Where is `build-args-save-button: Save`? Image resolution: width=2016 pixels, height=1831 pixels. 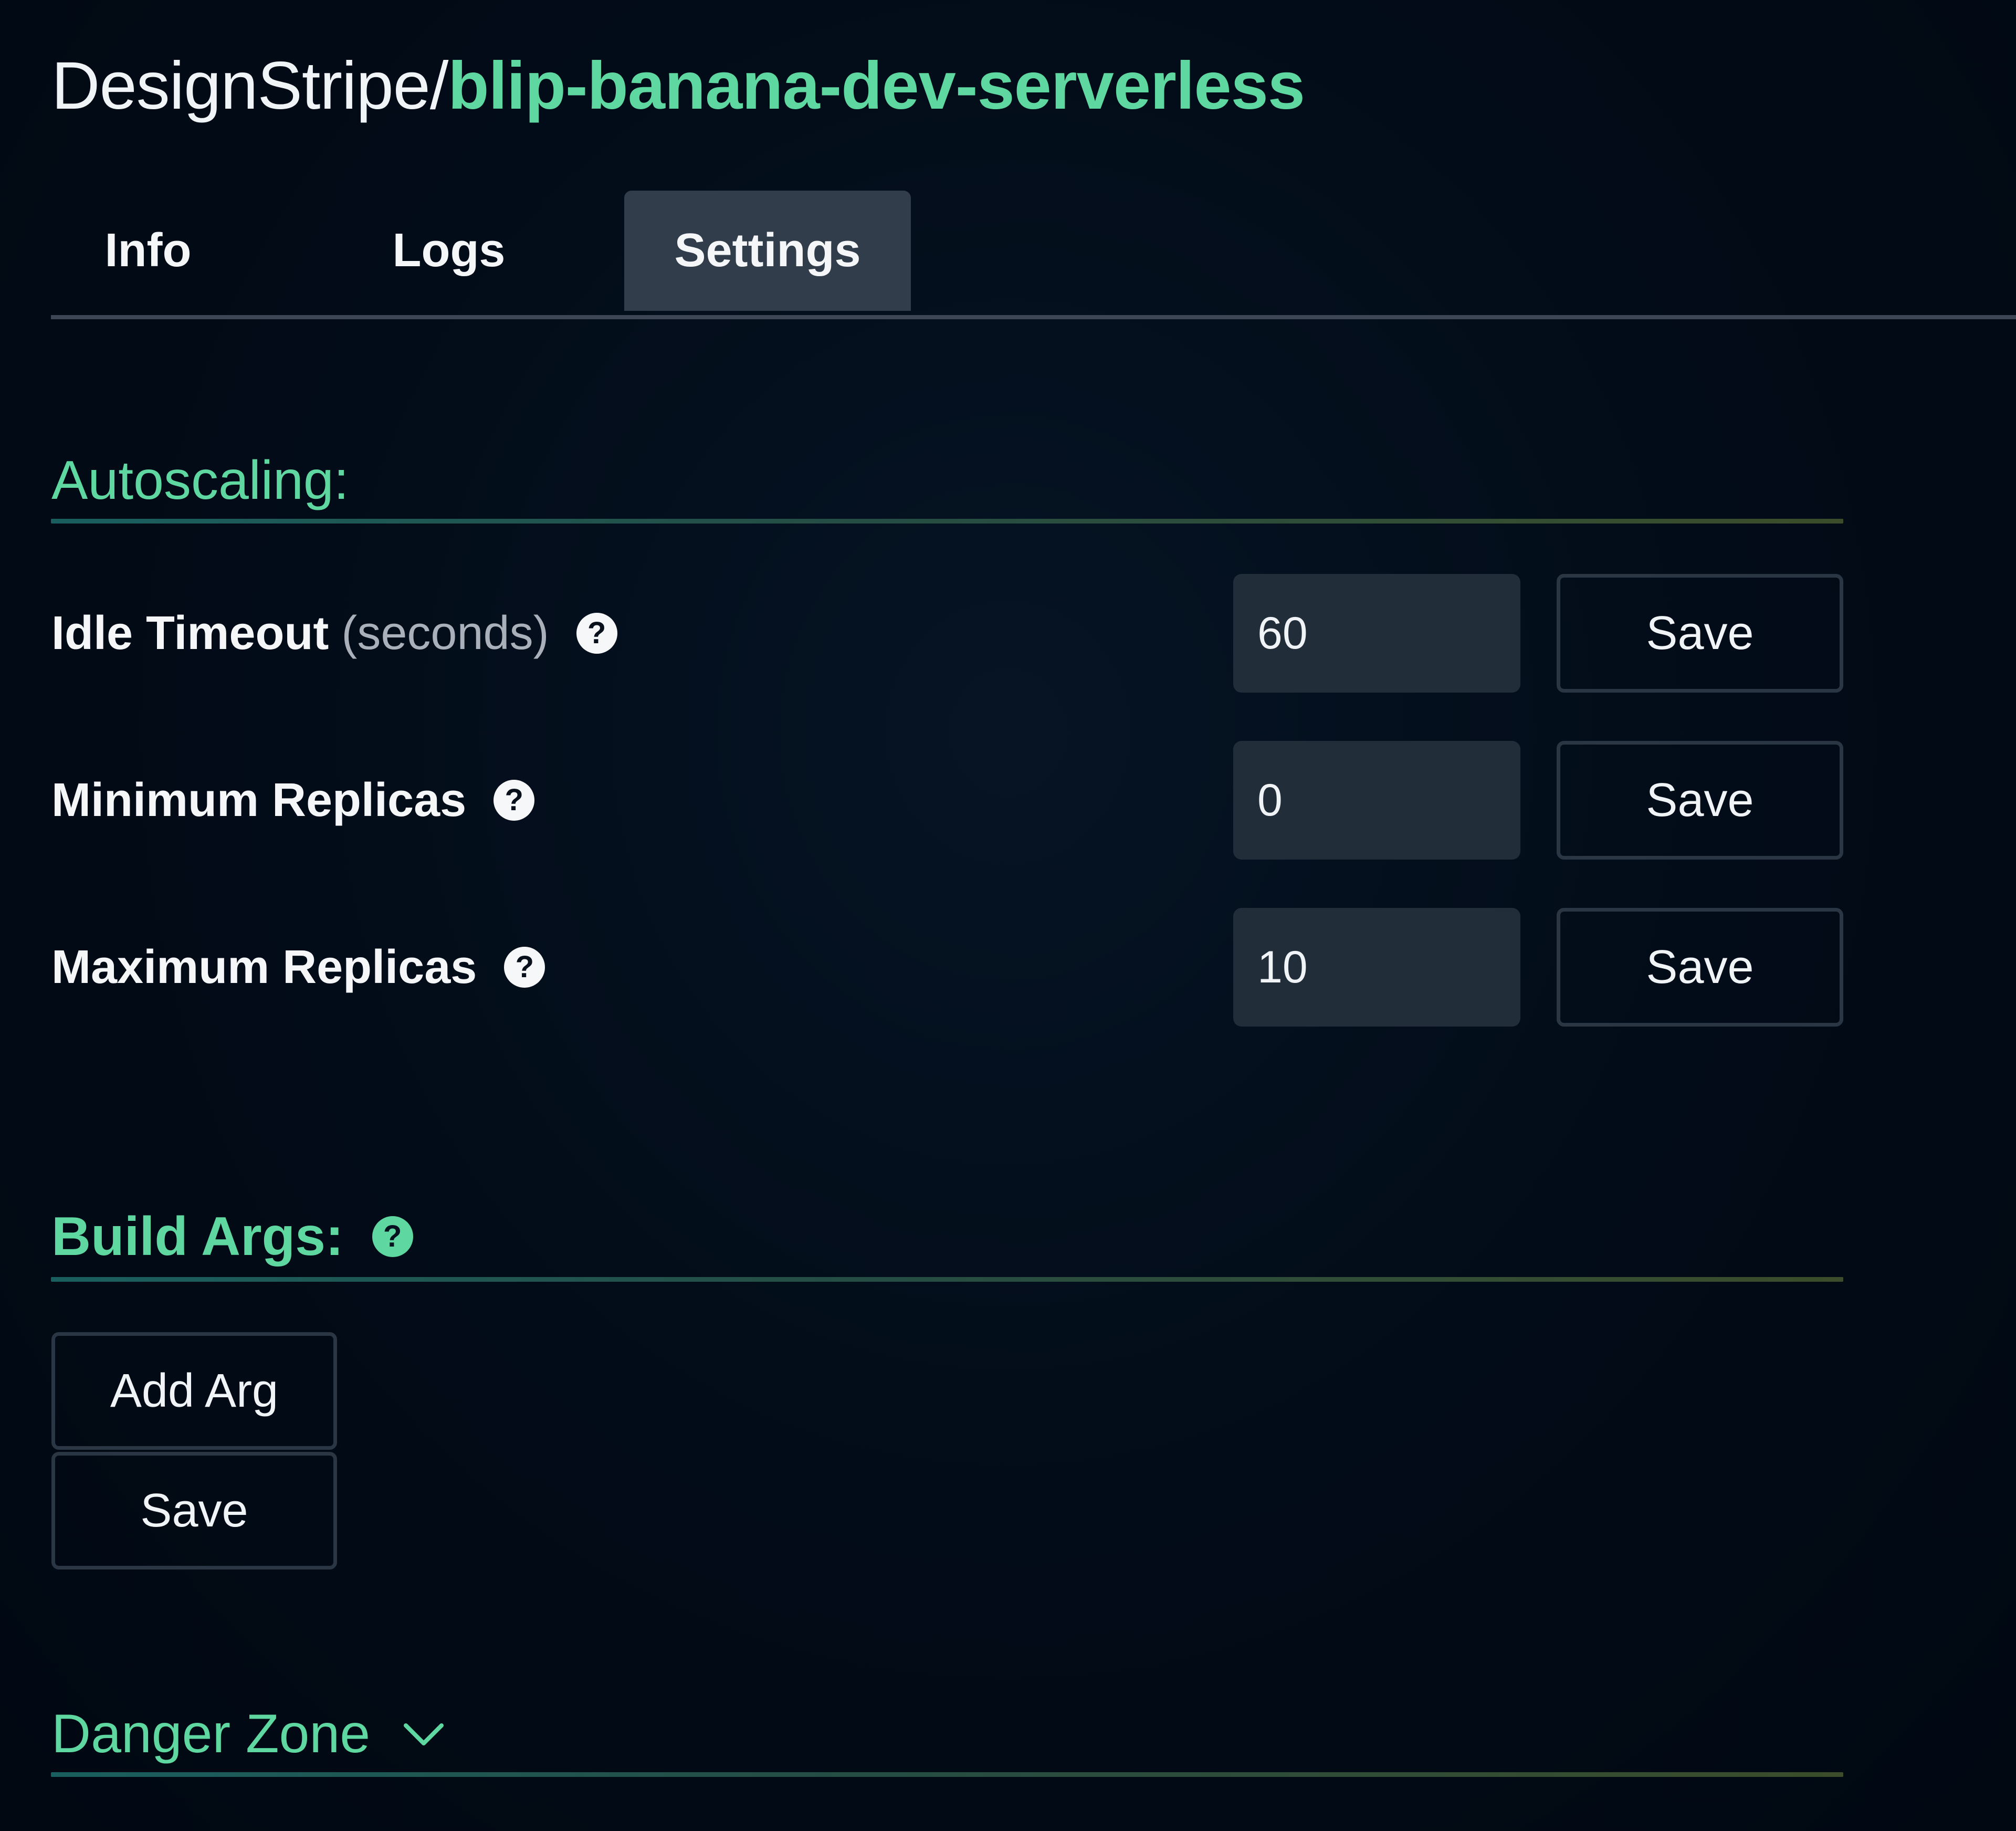
build-args-save-button: Save is located at coordinates (194, 1511).